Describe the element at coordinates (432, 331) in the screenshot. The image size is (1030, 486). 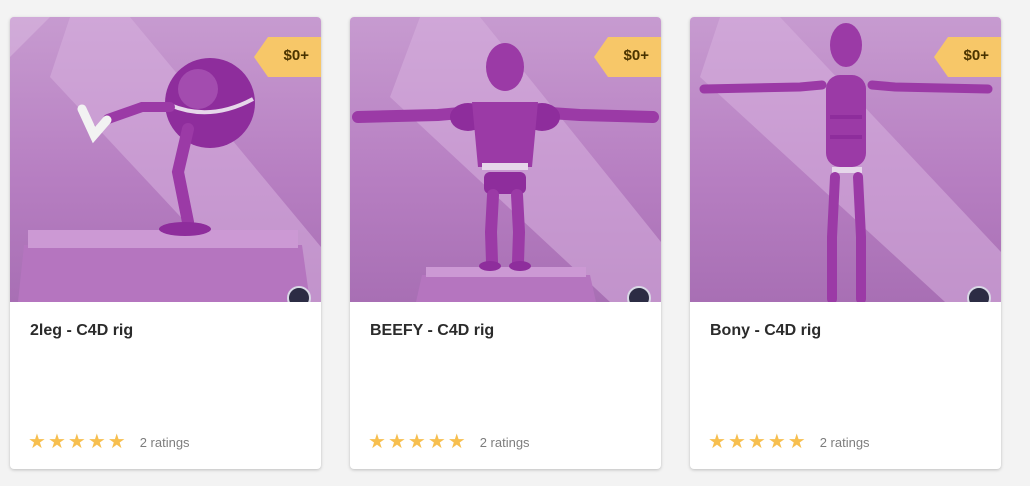
I see `product-title: BEEFY - C4D rig` at that location.